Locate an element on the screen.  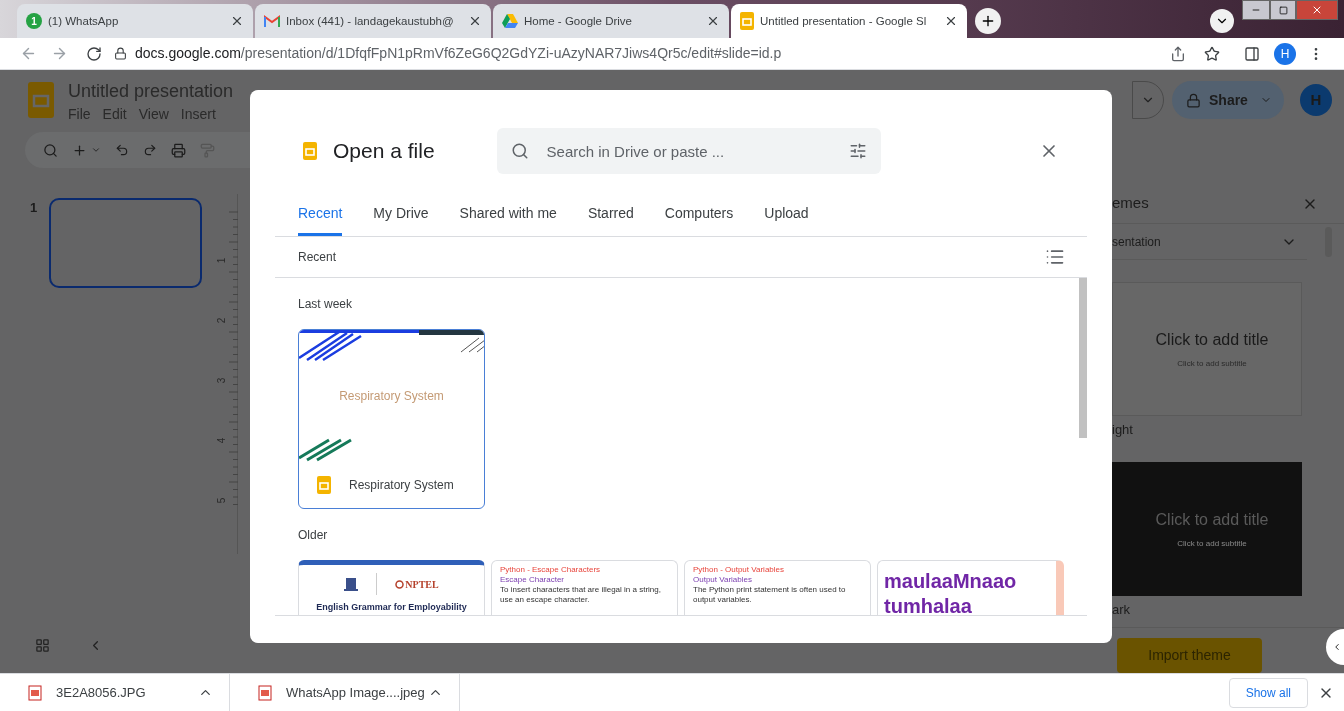
reload-icon is located at coordinates (94, 53).